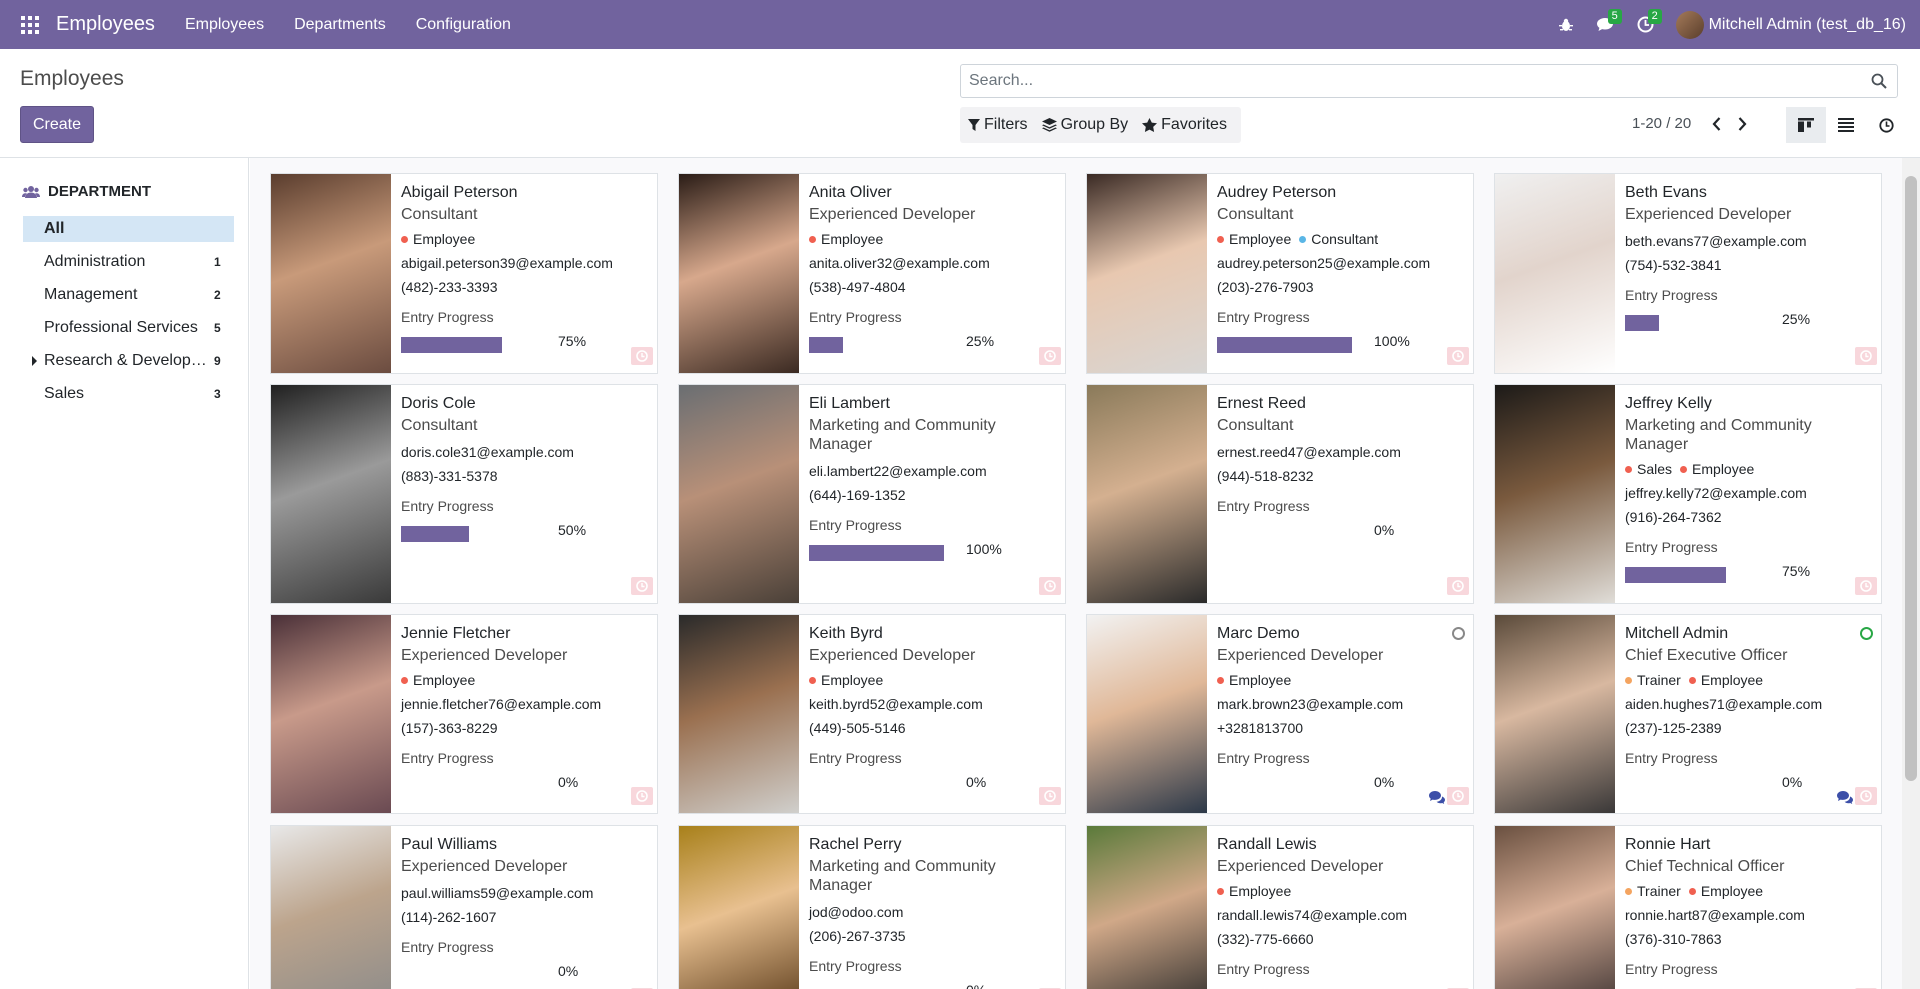 The image size is (1920, 989). What do you see at coordinates (1846, 125) in the screenshot?
I see `list-view-icon` at bounding box center [1846, 125].